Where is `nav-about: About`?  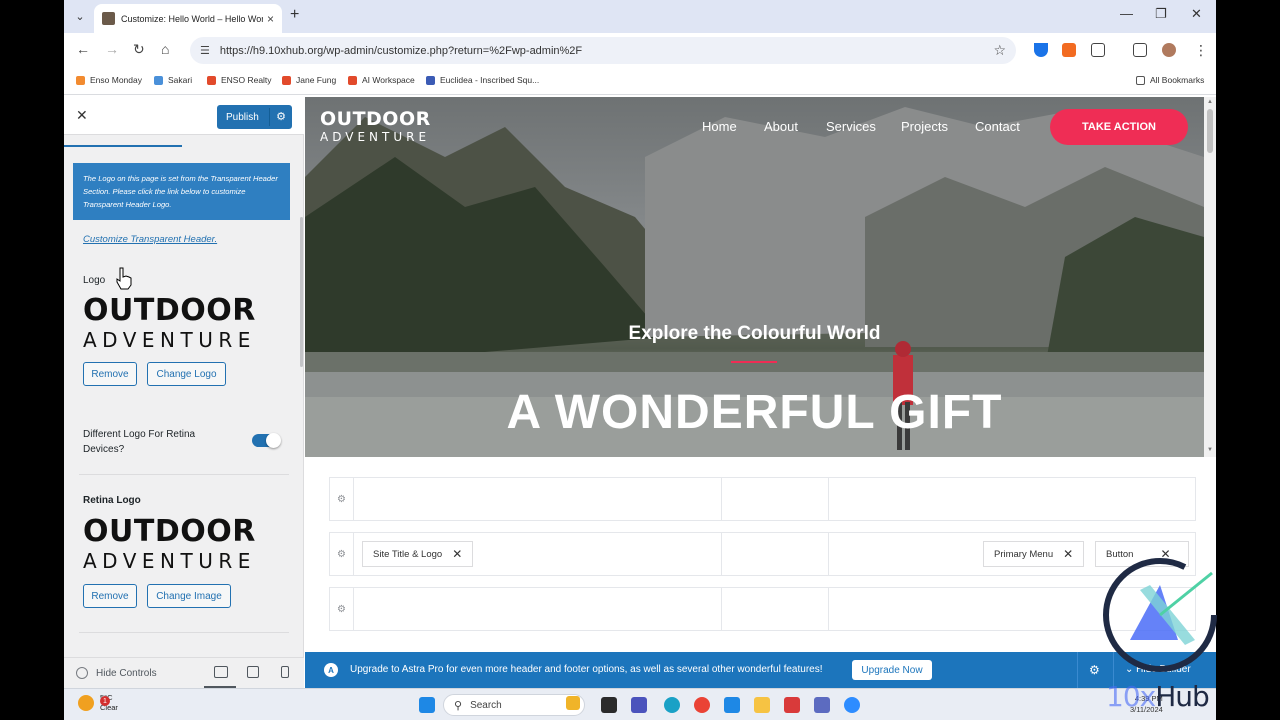
nav-about: About is located at coordinates (781, 126).